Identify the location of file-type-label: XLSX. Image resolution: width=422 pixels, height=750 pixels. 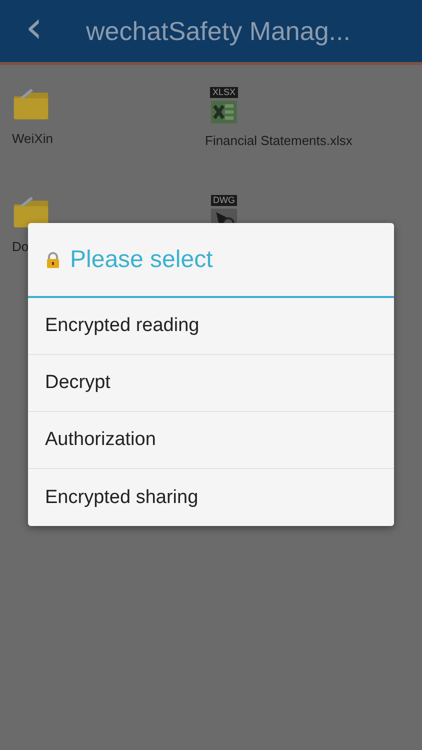
(224, 92).